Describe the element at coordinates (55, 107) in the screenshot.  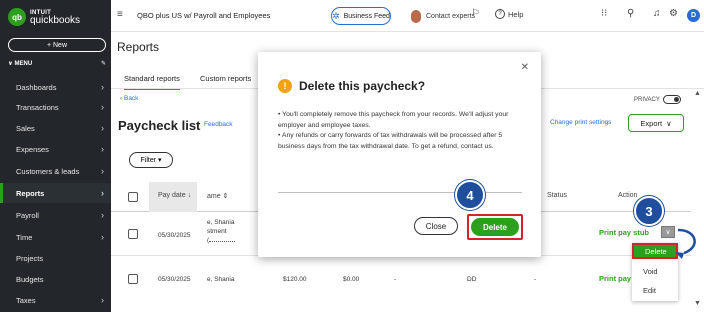
I see `sidebar-item-transactions: Transactions ›` at that location.